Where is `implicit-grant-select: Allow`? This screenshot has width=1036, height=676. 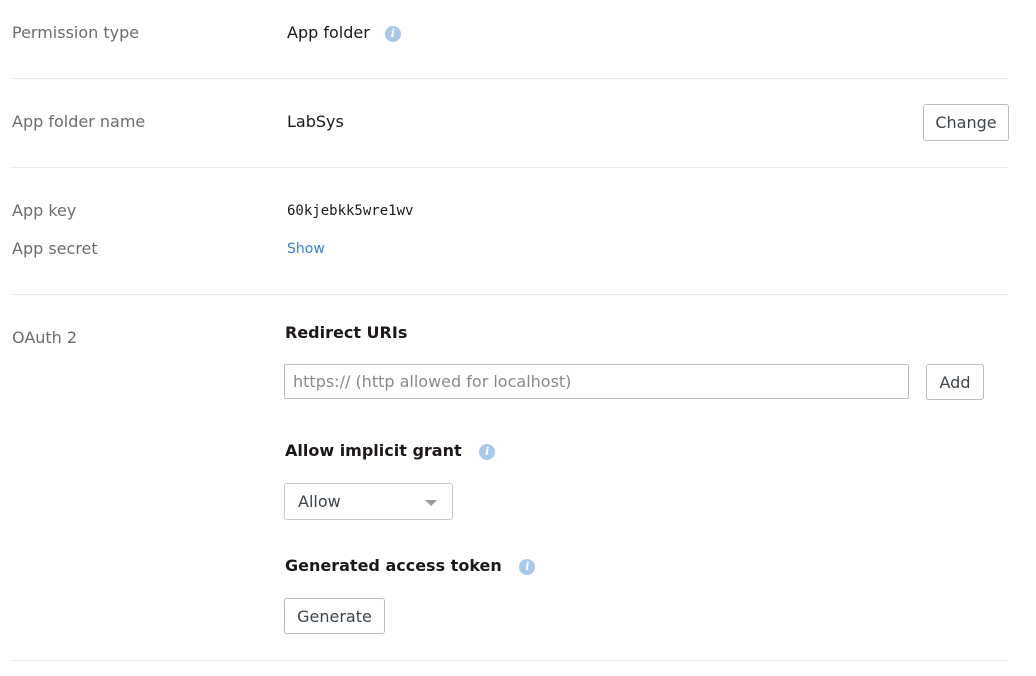 implicit-grant-select: Allow is located at coordinates (368, 501).